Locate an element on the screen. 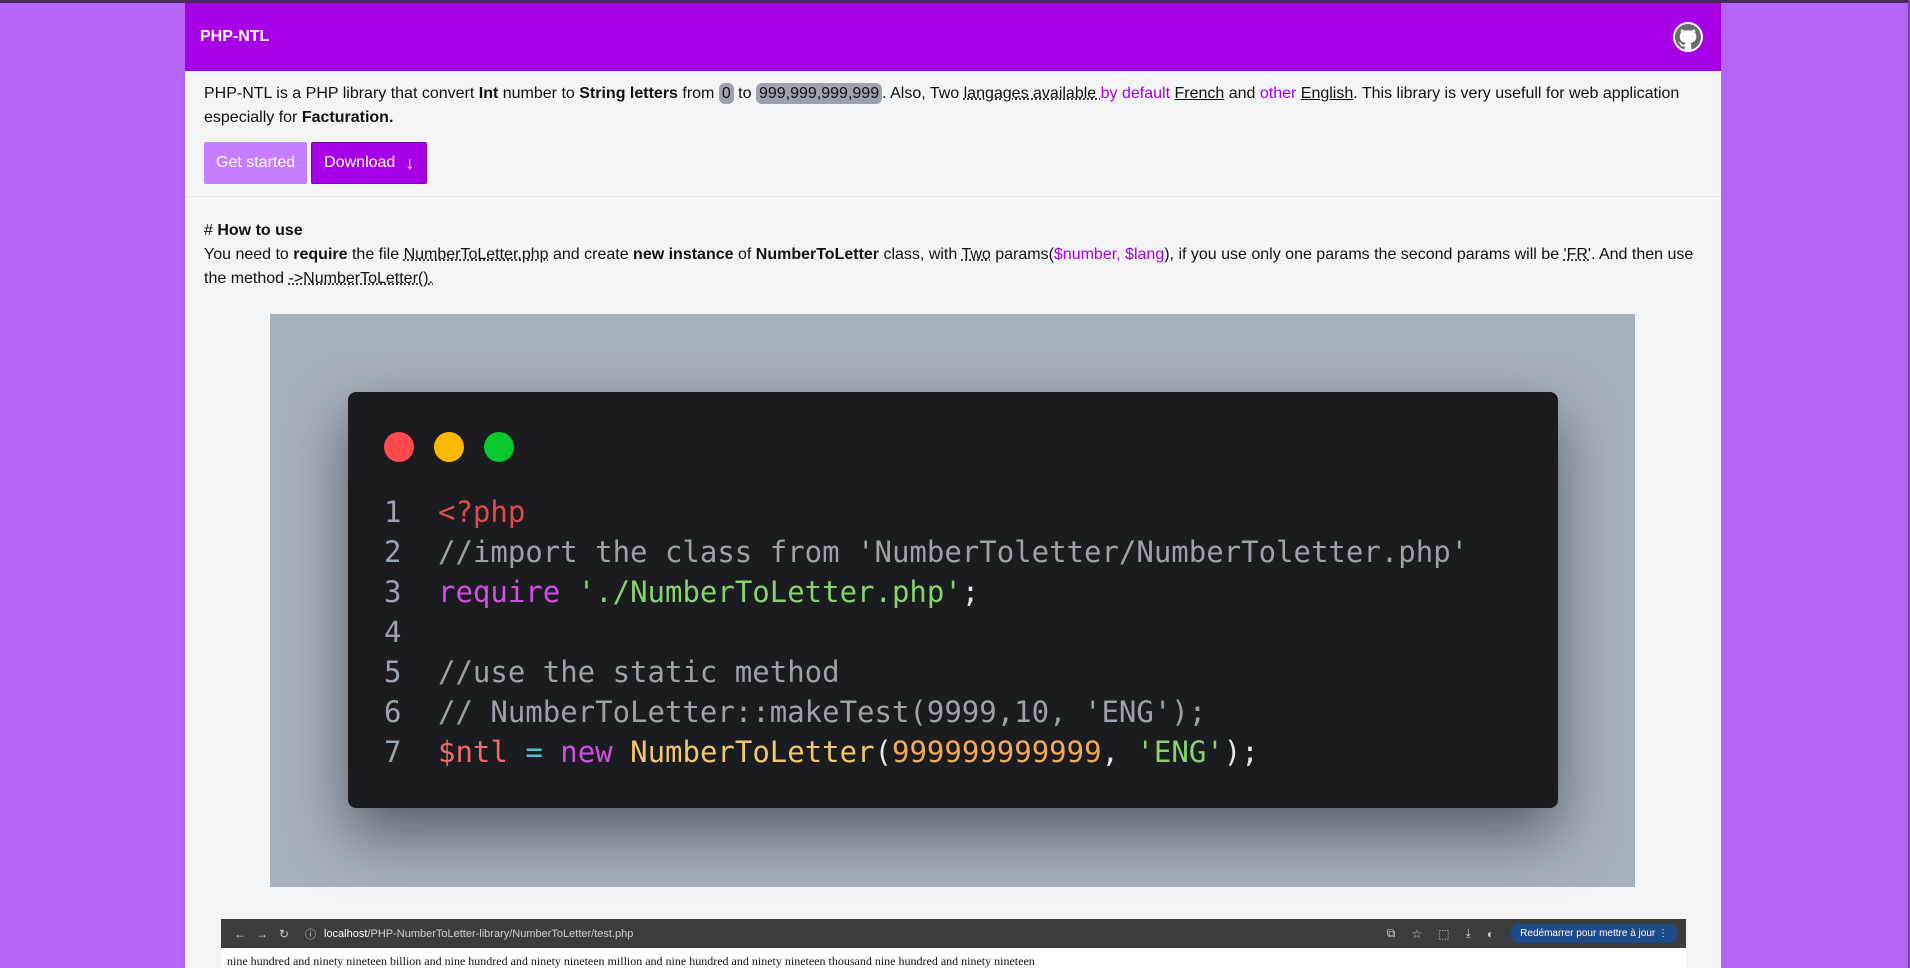 The image size is (1910, 968). github-icon is located at coordinates (1688, 37).